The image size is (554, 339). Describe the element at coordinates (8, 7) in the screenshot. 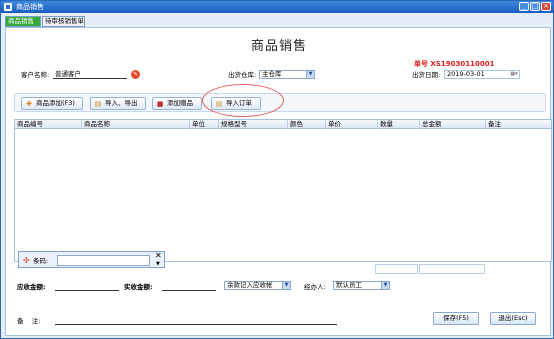

I see `app-icon` at that location.